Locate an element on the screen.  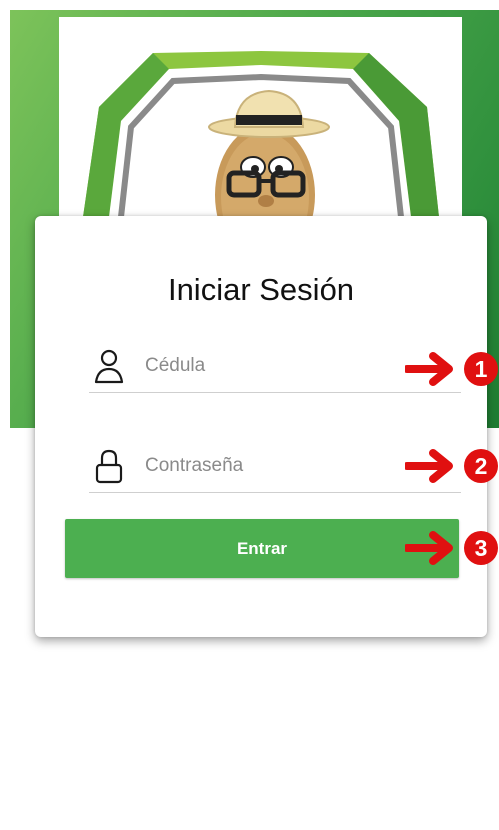
mascot-logo is located at coordinates (261, 134).